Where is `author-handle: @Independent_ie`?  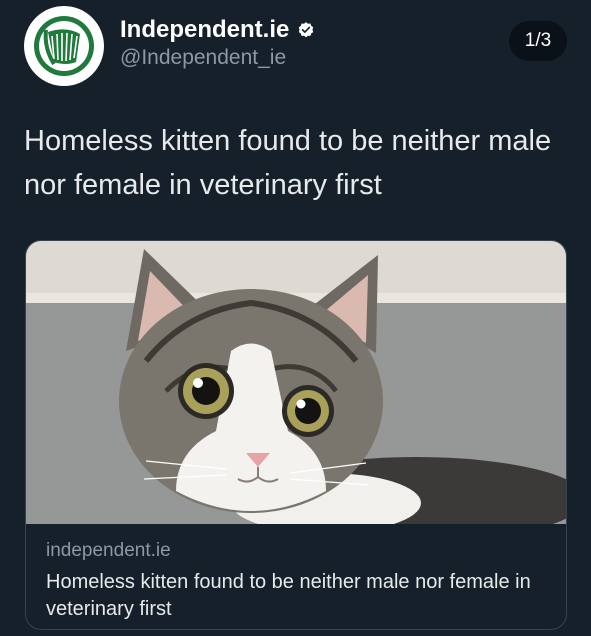 author-handle: @Independent_ie is located at coordinates (203, 58).